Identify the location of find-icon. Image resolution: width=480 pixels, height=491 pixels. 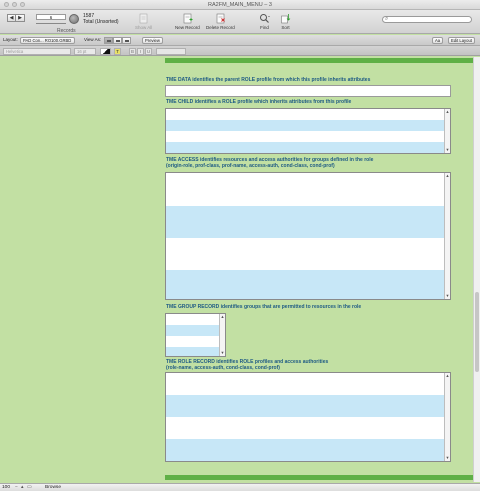
(265, 18).